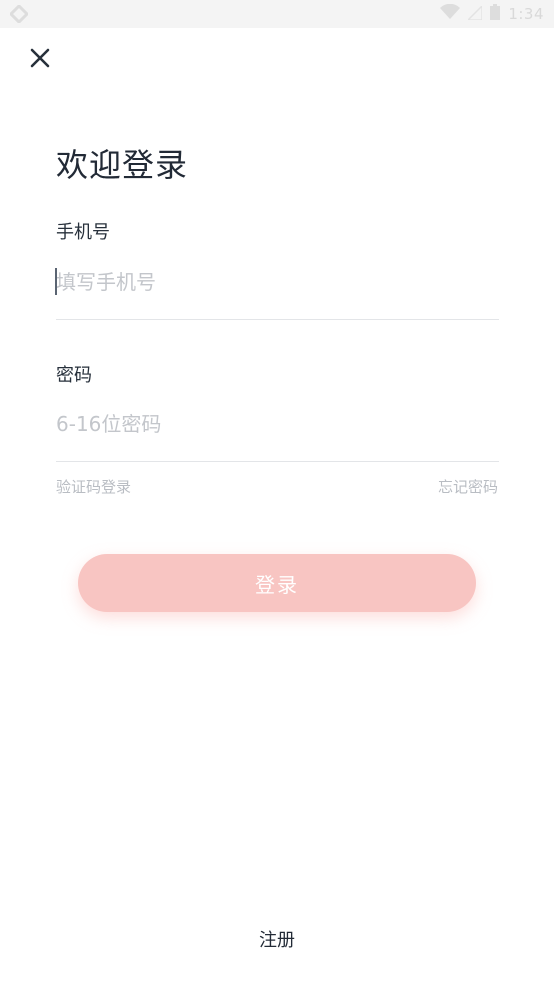 The height and width of the screenshot is (986, 554). I want to click on app-icon, so click(19, 14).